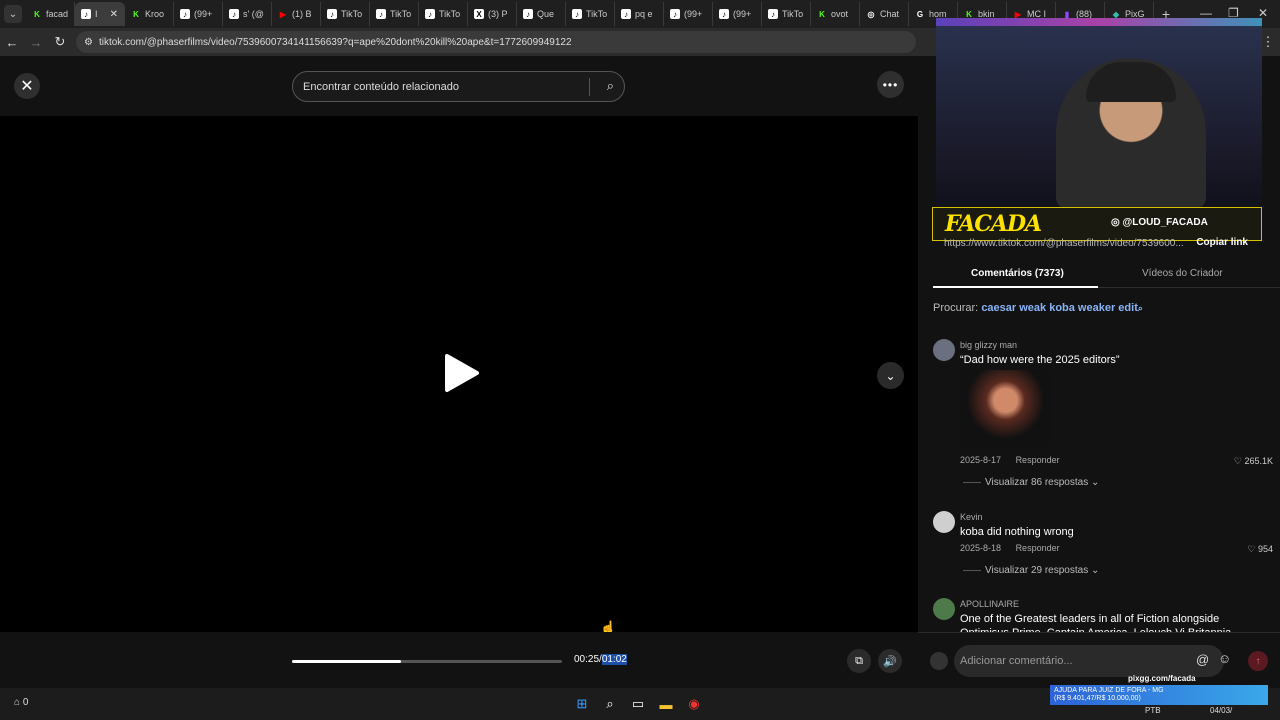  What do you see at coordinates (60, 42) in the screenshot?
I see `reload-icon: ↻` at bounding box center [60, 42].